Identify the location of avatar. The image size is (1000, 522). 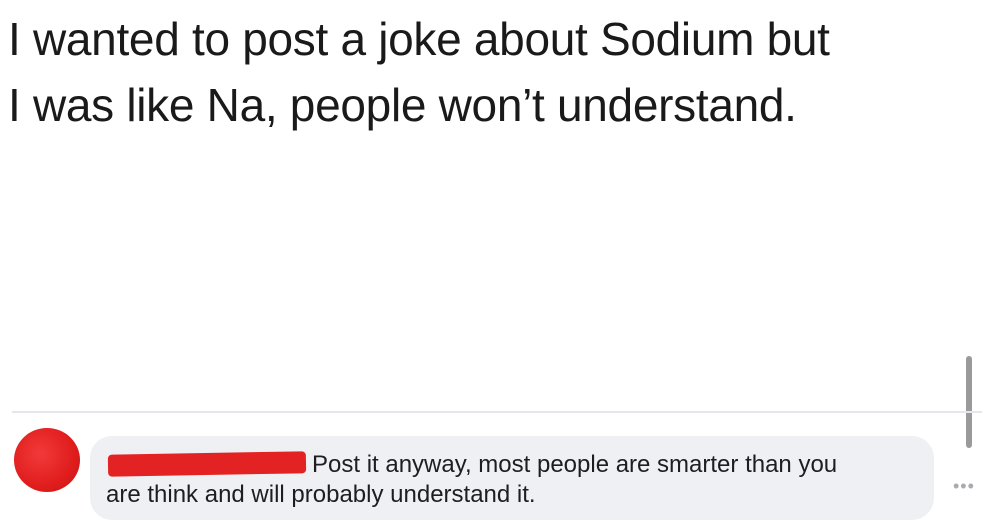
(47, 460).